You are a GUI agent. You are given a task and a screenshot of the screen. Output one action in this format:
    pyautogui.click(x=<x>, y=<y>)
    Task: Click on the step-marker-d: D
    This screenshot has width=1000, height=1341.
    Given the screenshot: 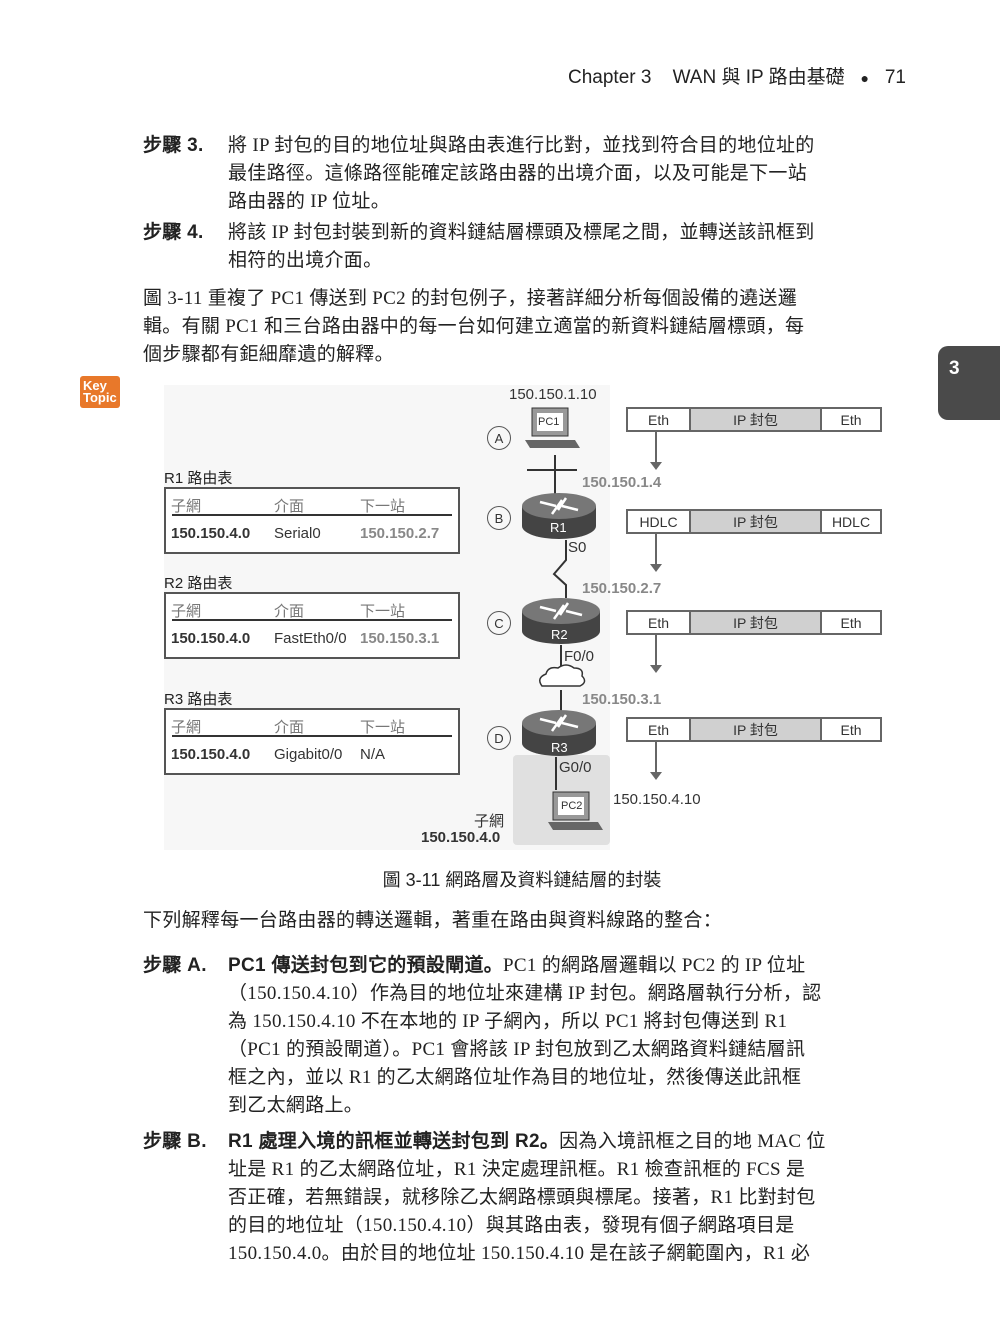 What is the action you would take?
    pyautogui.click(x=499, y=738)
    